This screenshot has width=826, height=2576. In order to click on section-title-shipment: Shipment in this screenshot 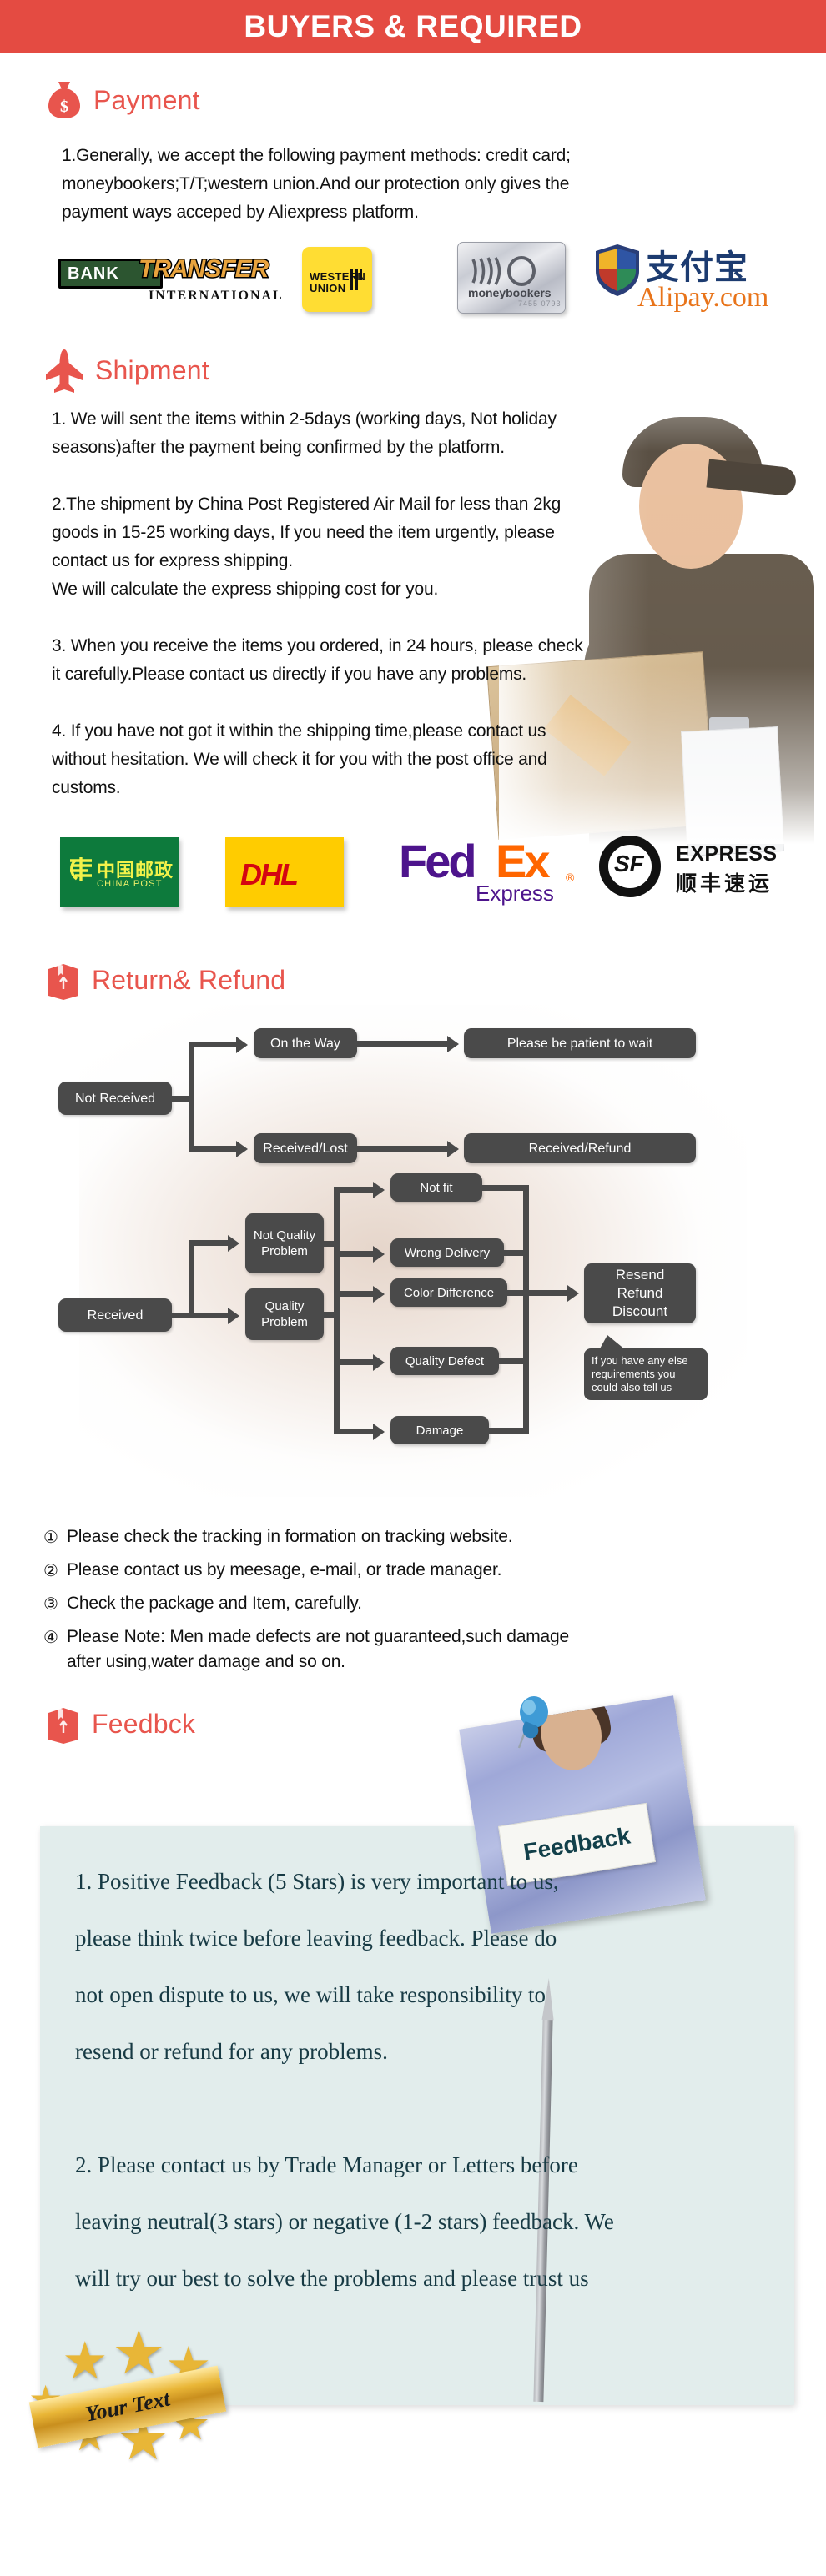, I will do `click(152, 369)`.